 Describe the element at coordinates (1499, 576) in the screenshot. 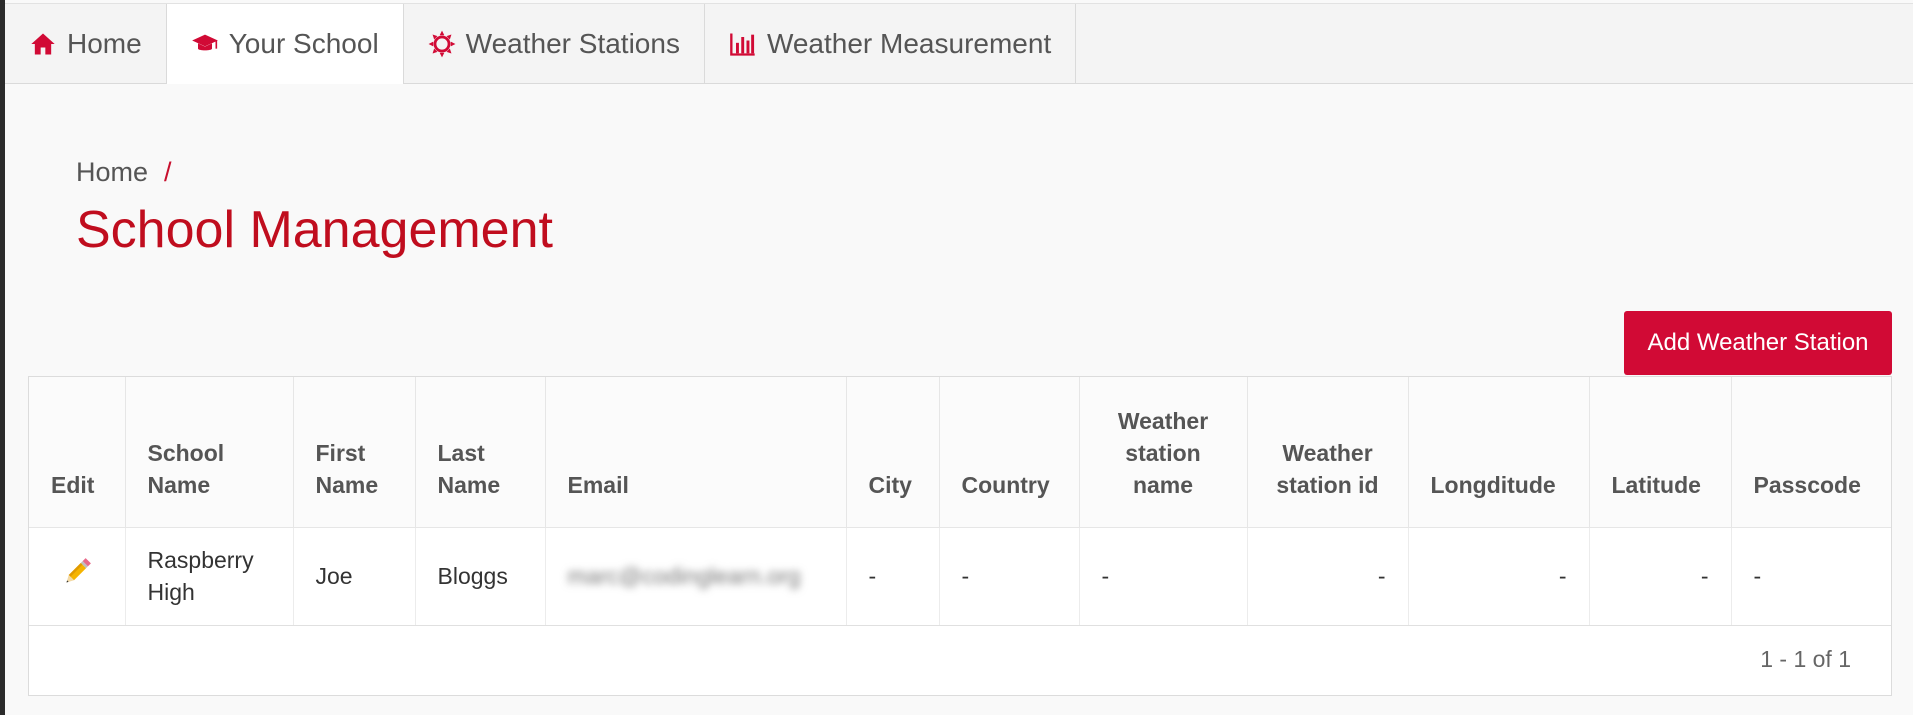

I see `cell-longitude: -` at that location.